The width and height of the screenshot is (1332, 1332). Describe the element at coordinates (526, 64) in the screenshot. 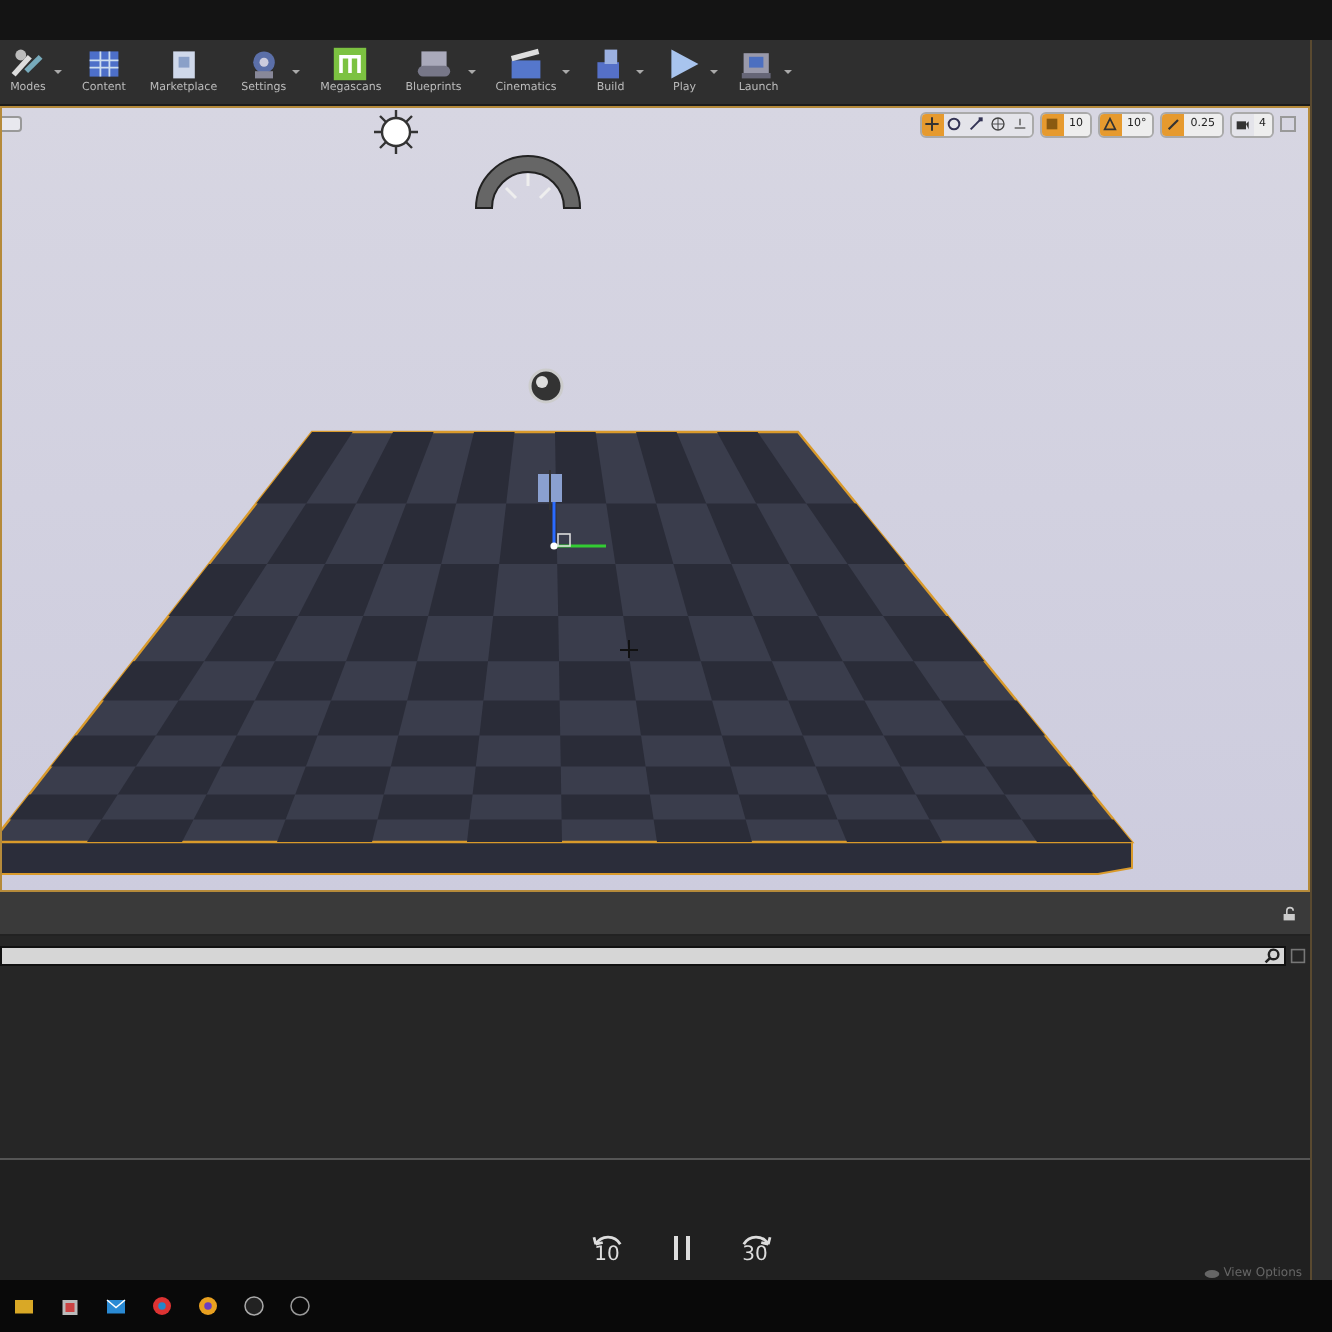

I see `clapperboard-icon` at that location.